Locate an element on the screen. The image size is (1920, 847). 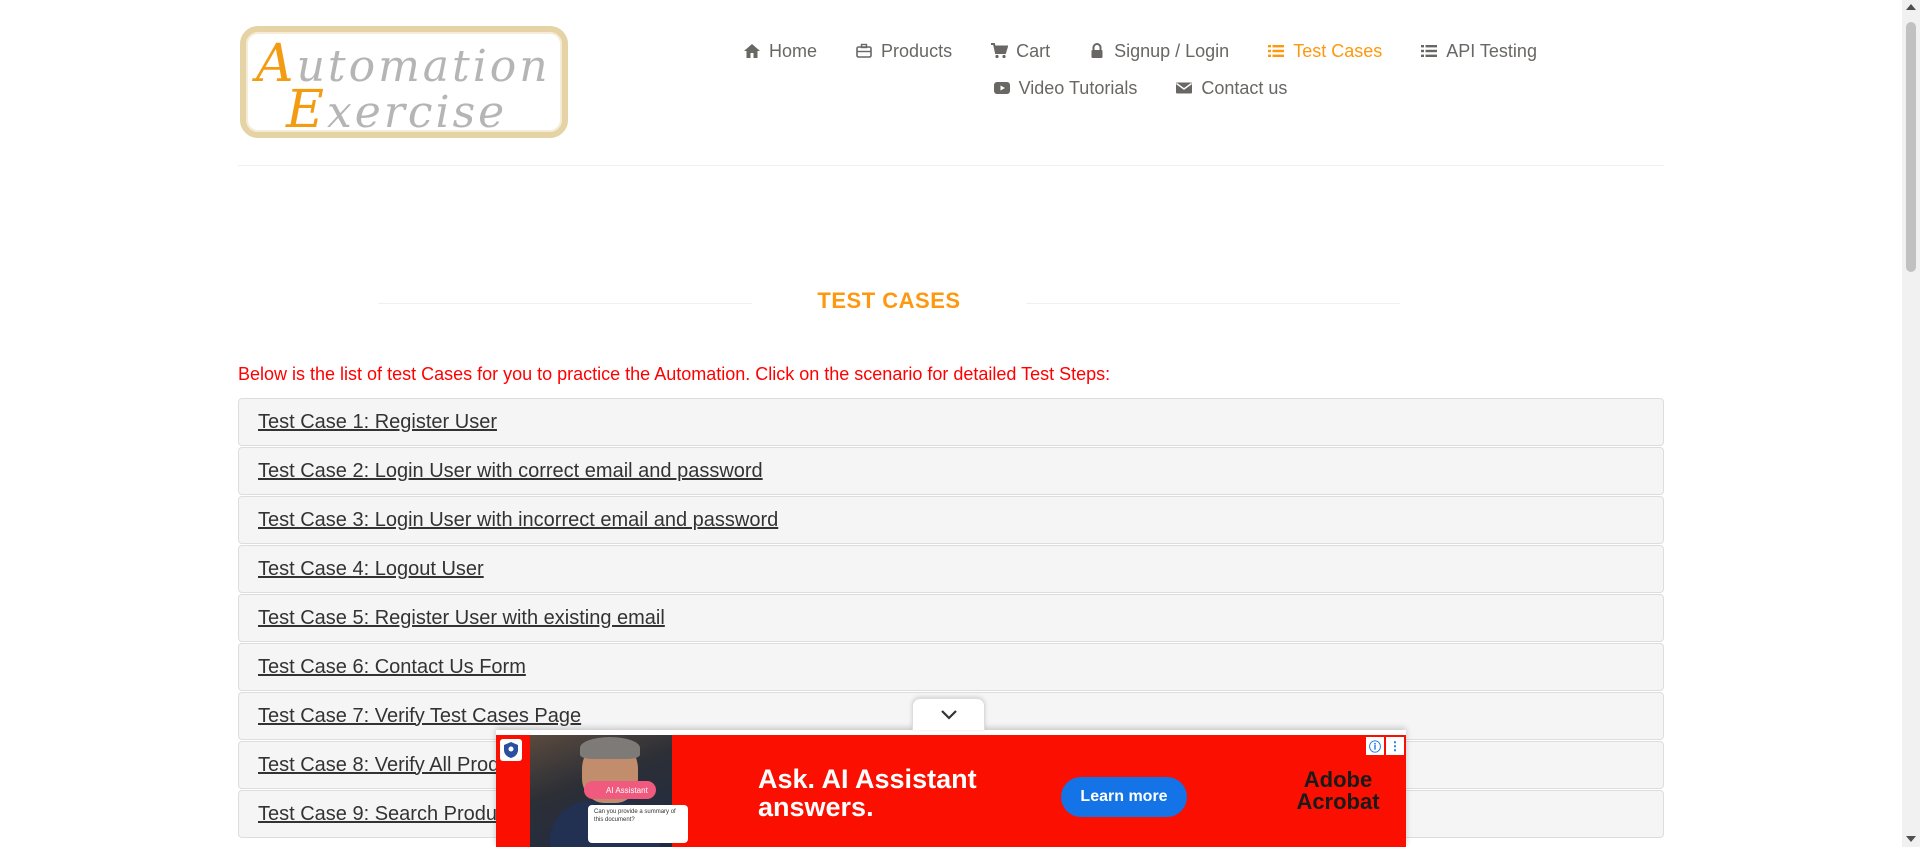
nav-item-contact-us: Contact us is located at coordinates (1231, 88).